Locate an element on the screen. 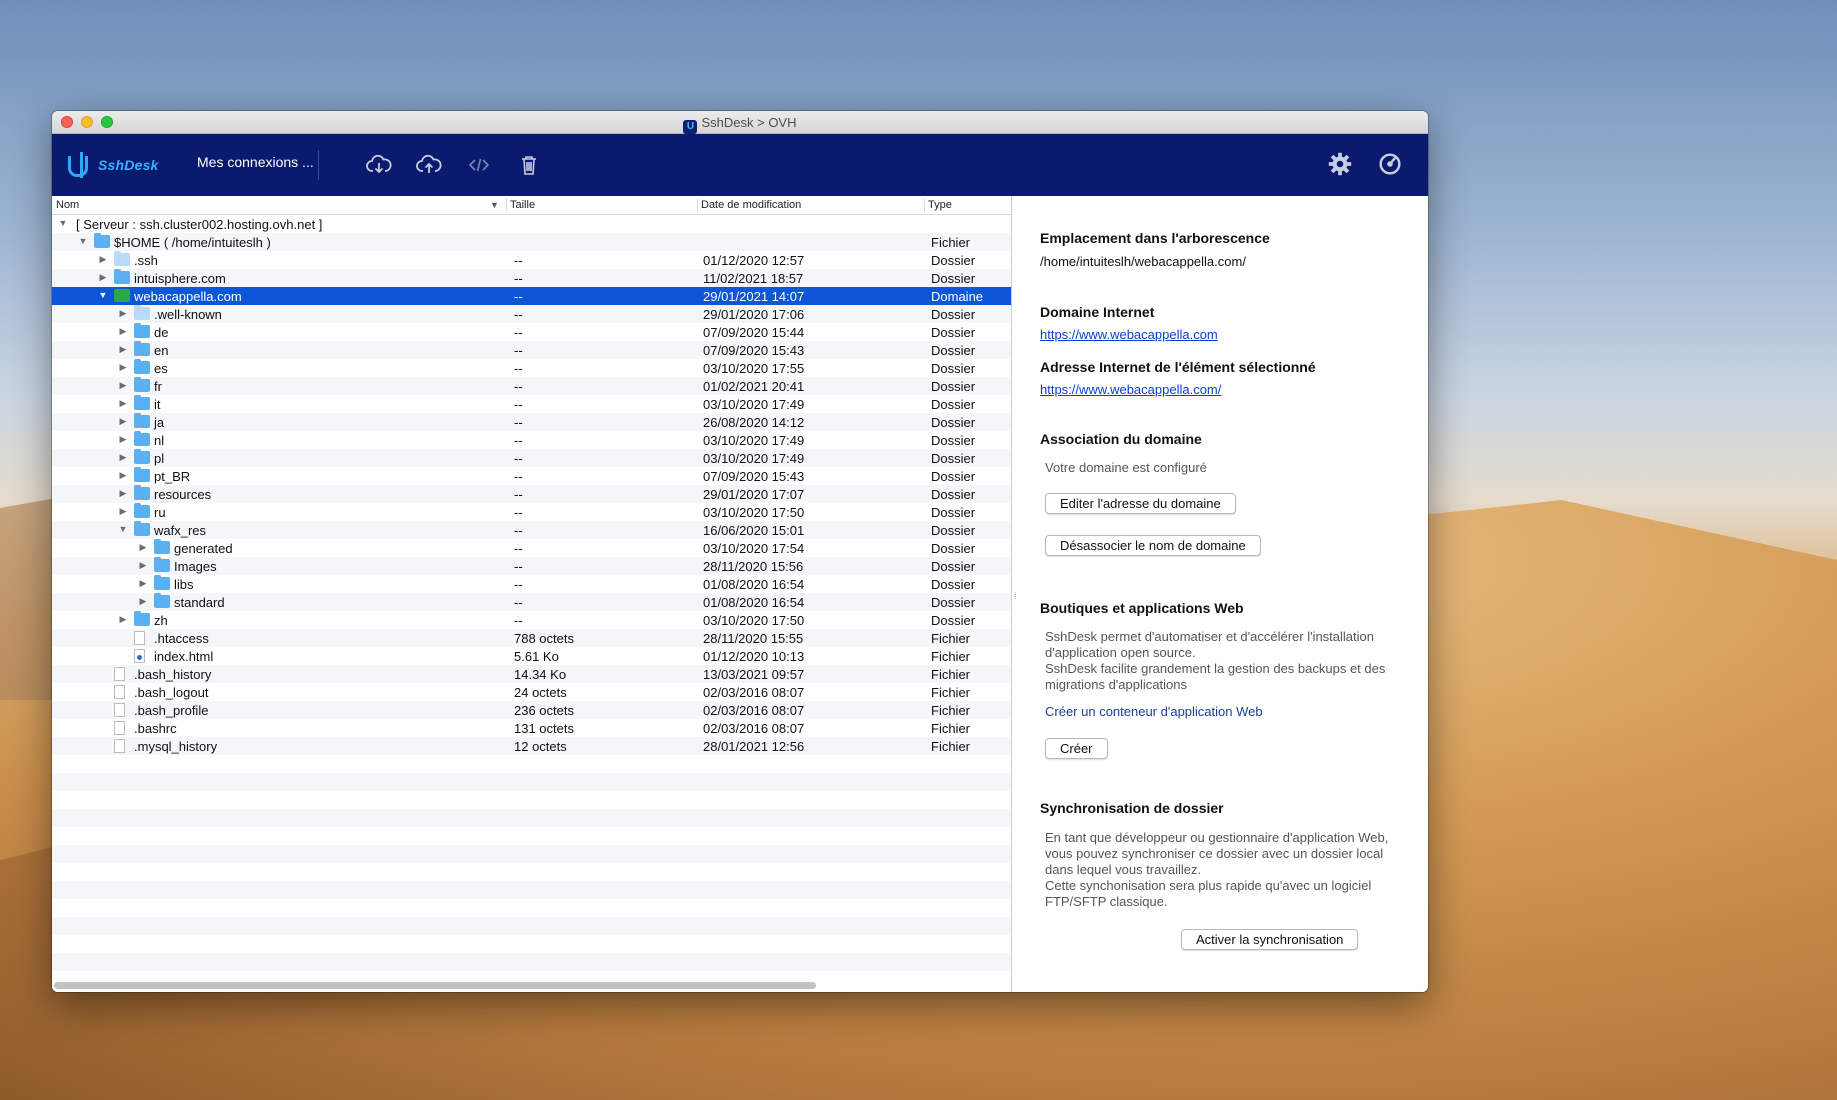 The width and height of the screenshot is (1837, 1100). html-file-icon is located at coordinates (139, 656).